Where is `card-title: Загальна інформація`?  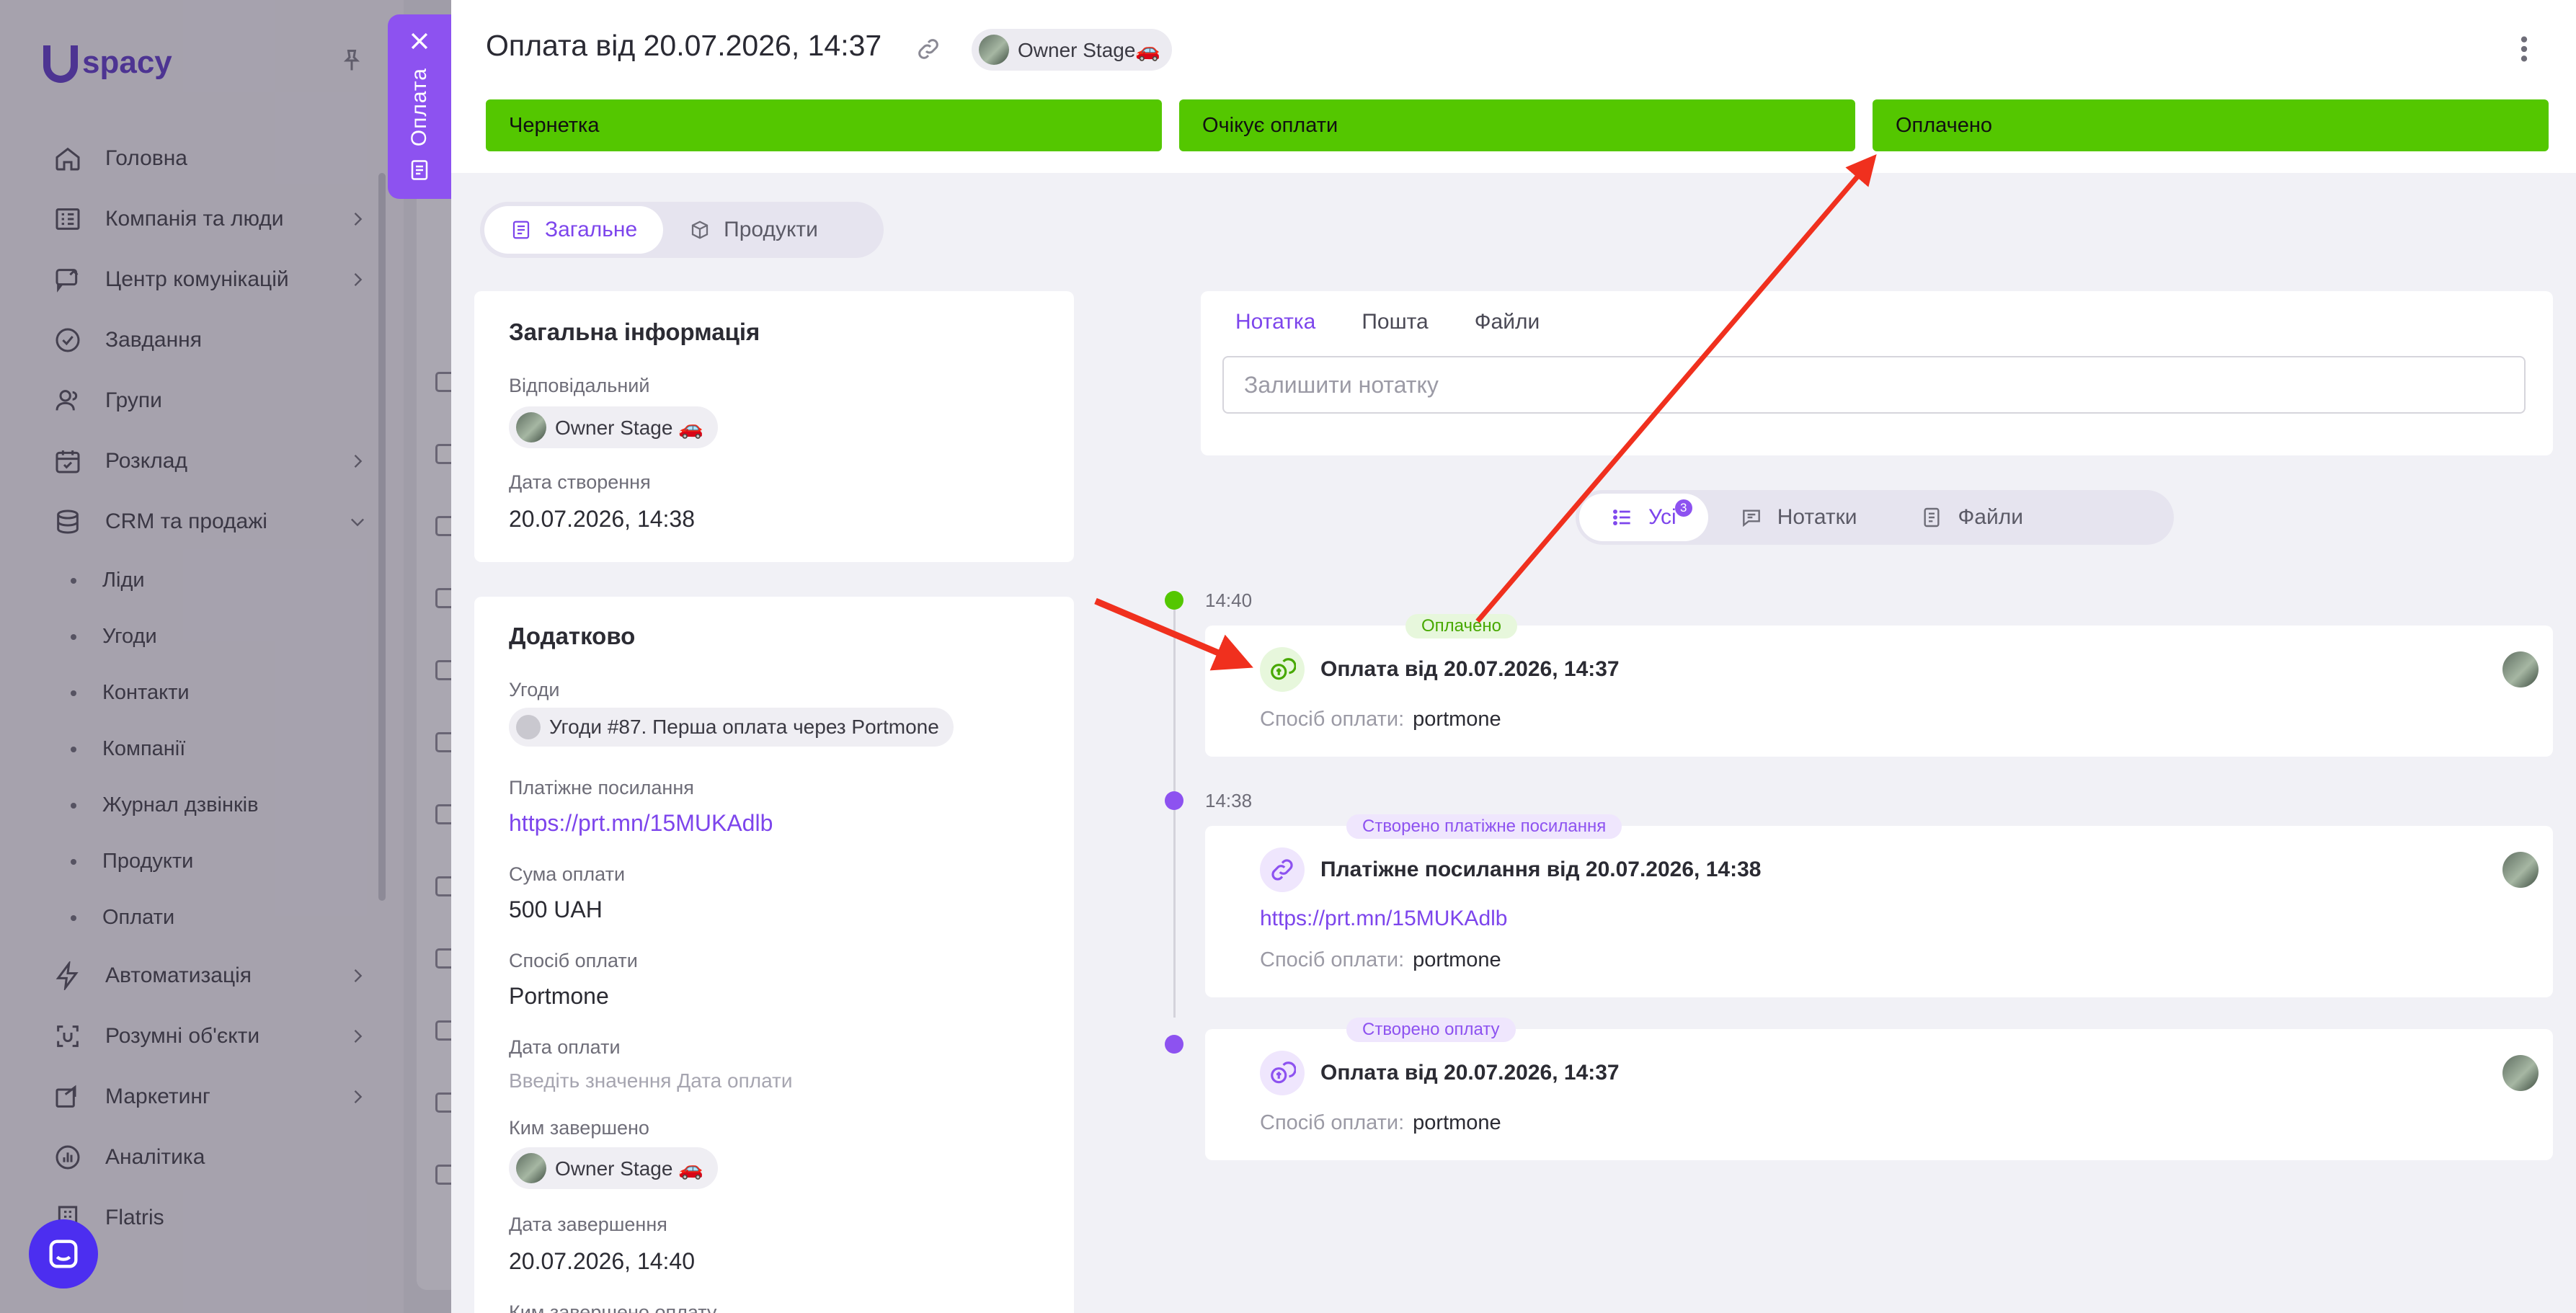
card-title: Загальна інформація is located at coordinates (634, 332).